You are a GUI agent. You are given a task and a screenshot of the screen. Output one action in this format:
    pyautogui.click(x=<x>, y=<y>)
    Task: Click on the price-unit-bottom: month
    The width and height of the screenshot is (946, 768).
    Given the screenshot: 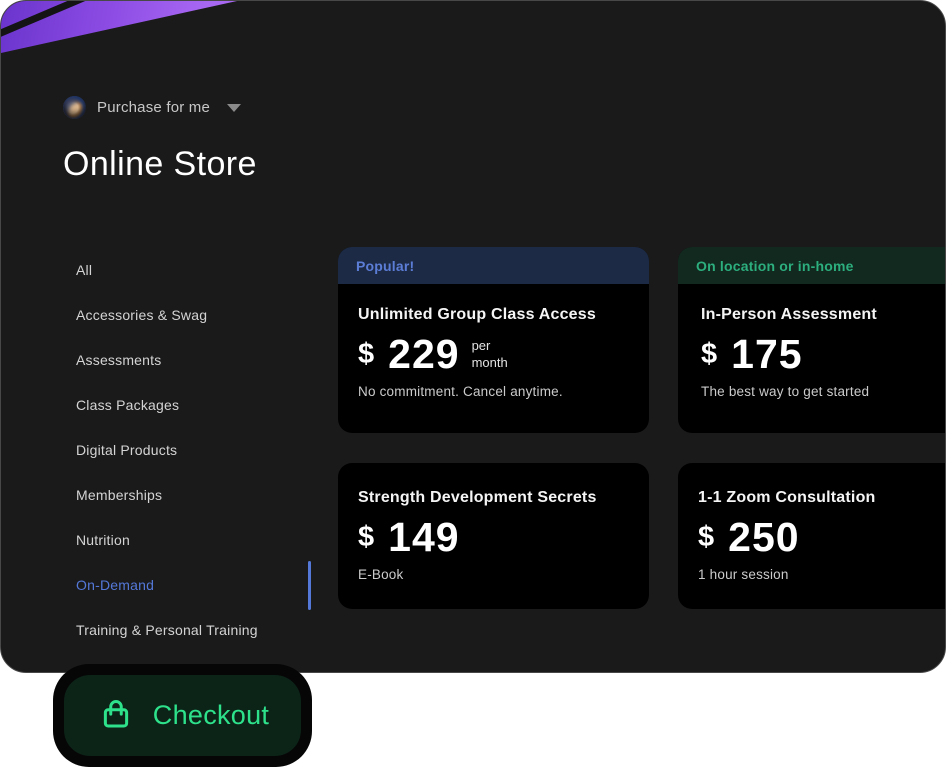 What is the action you would take?
    pyautogui.click(x=489, y=362)
    